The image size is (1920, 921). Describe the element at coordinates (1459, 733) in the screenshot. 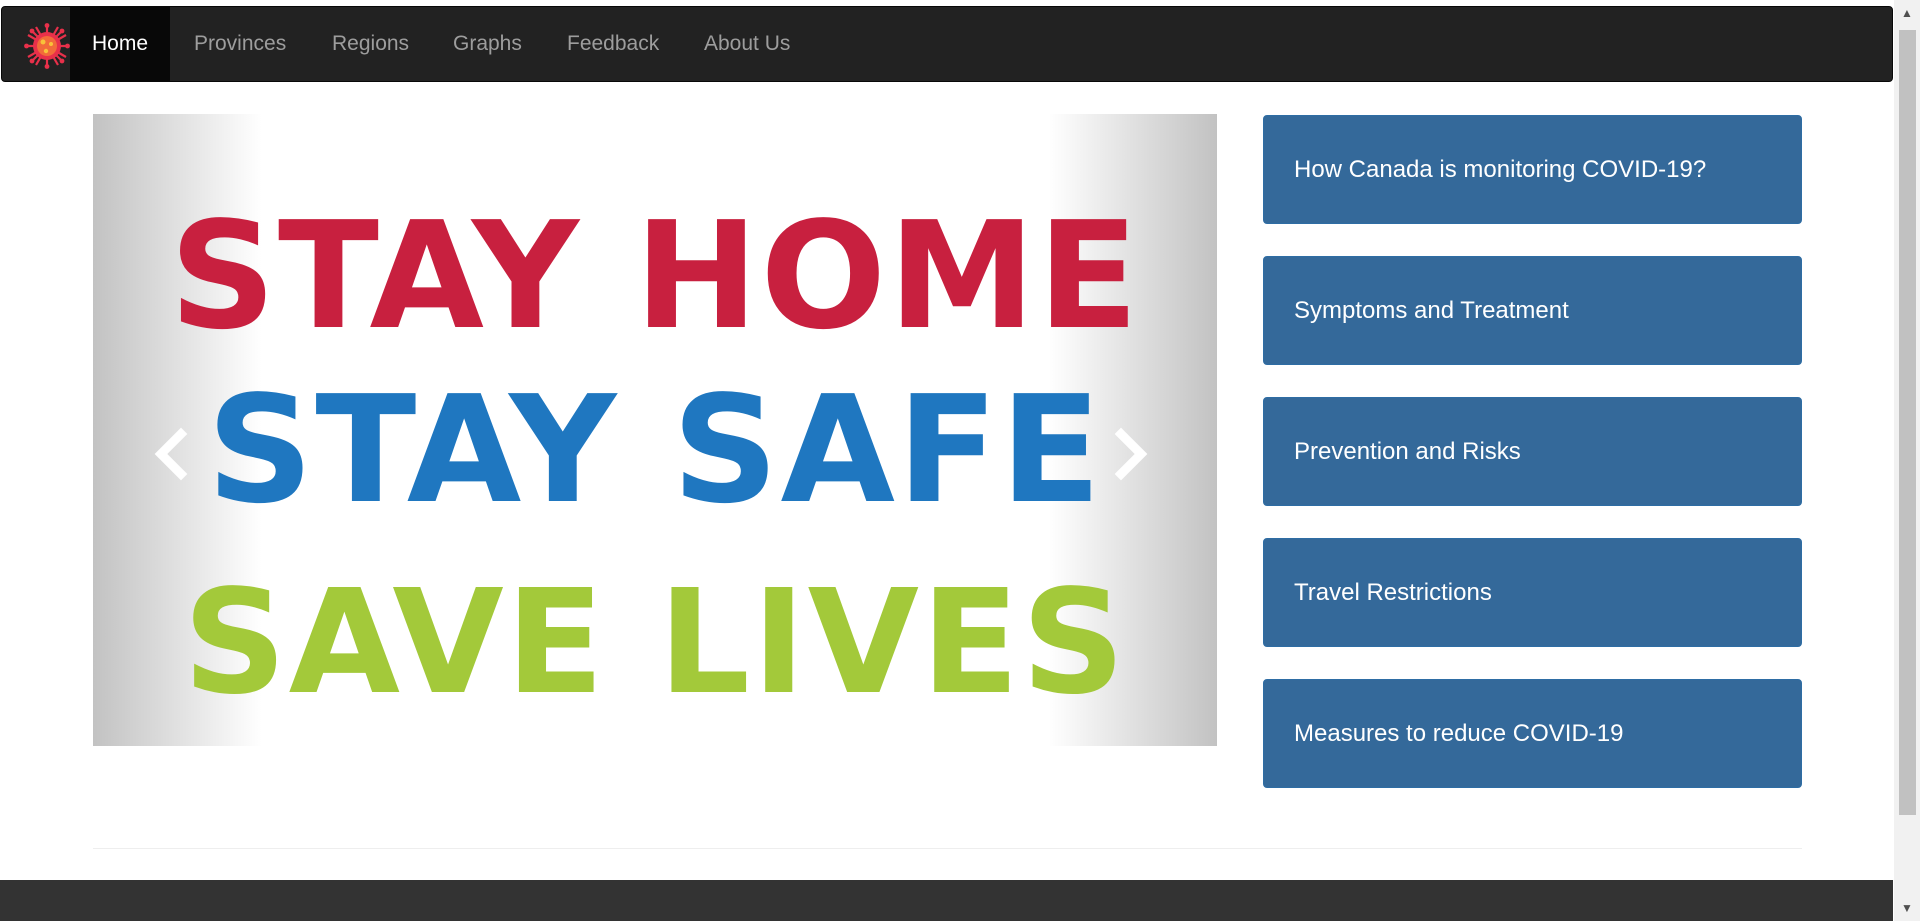

I see `measures-reduce-covid-label: Measures to reduce COVID-19` at that location.